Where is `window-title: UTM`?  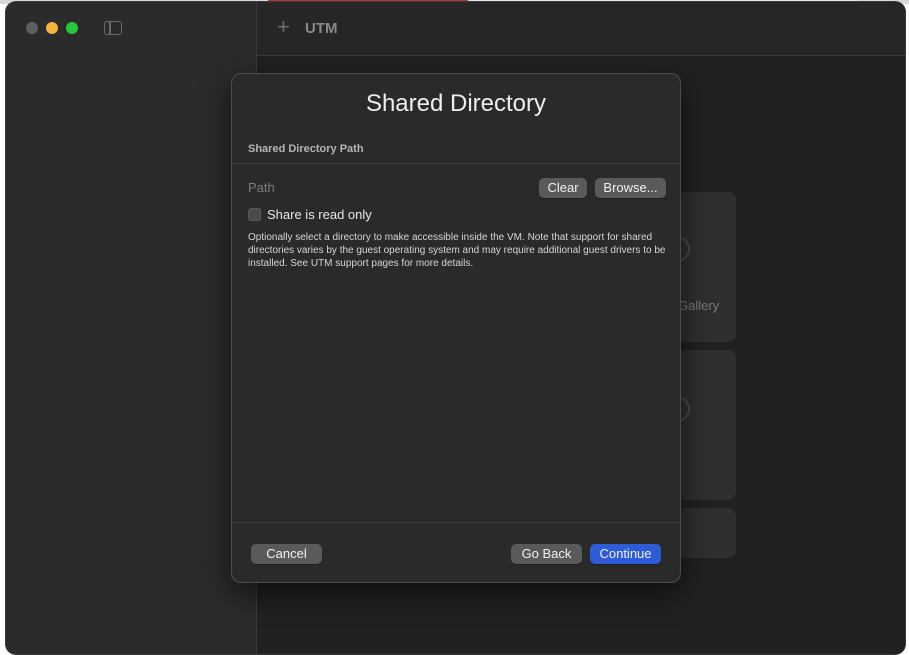
window-title: UTM is located at coordinates (321, 28).